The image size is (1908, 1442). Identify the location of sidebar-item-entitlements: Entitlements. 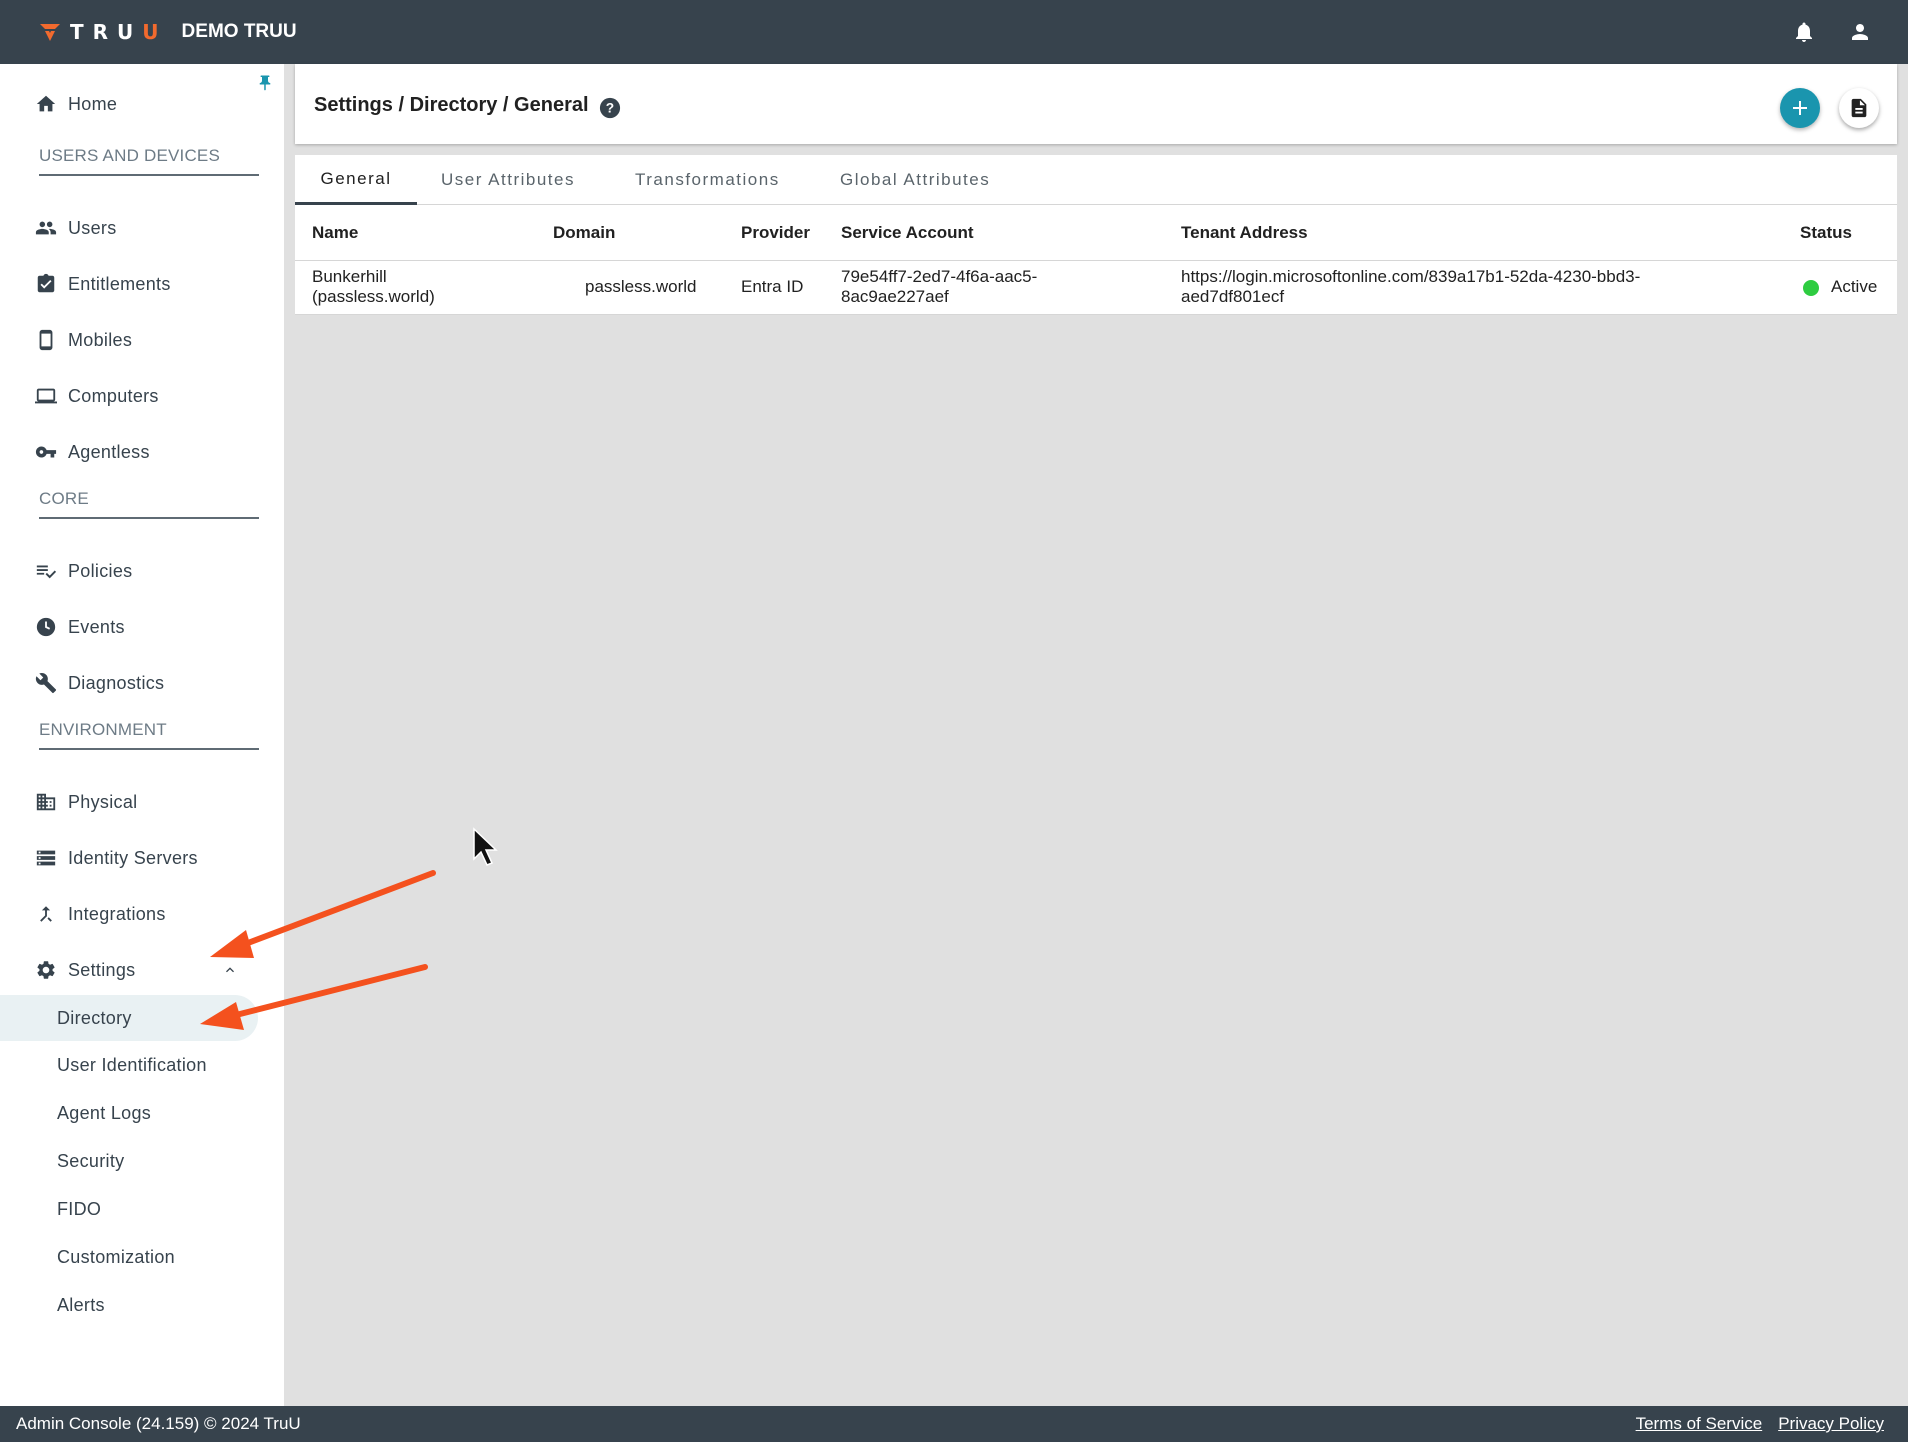
(142, 284).